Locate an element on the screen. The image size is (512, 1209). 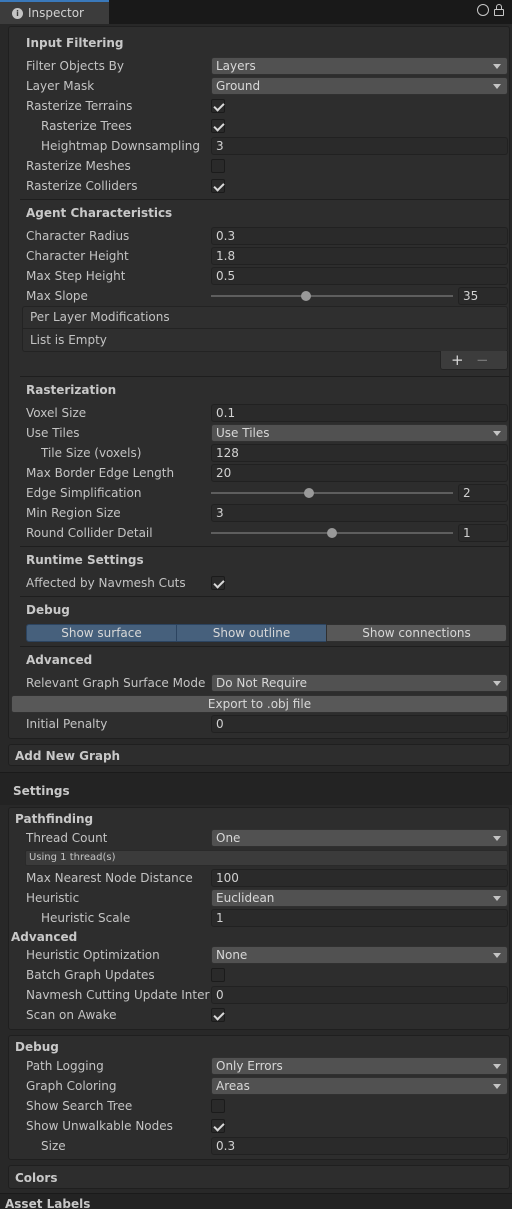
rasterize-terrains-checkbox is located at coordinates (218, 106).